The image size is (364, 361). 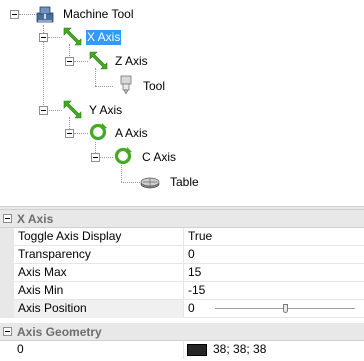 I want to click on machine-tool-icon, so click(x=45, y=14).